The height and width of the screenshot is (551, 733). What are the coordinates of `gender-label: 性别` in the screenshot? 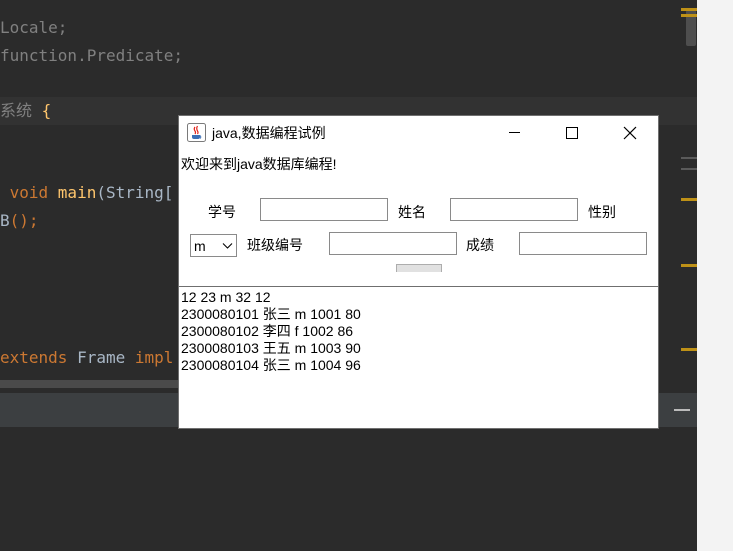 It's located at (602, 212).